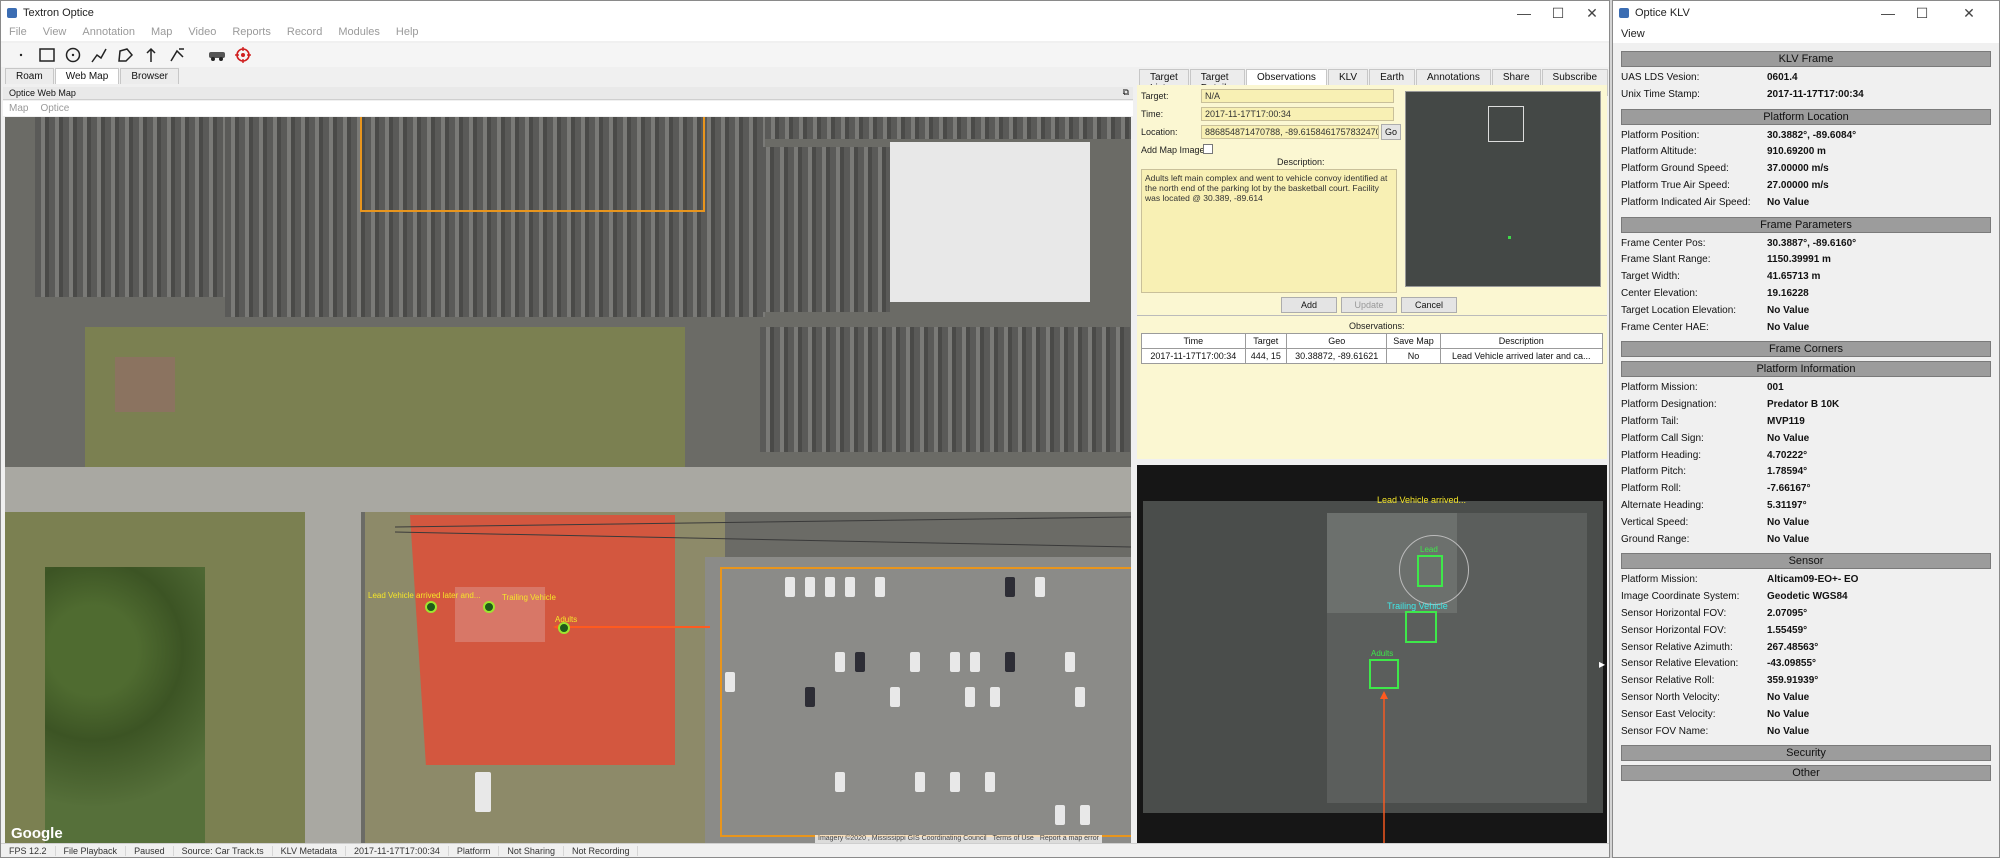 This screenshot has height=858, width=2000. What do you see at coordinates (1794, 277) in the screenshot?
I see `klv-value: 41.65713 m` at bounding box center [1794, 277].